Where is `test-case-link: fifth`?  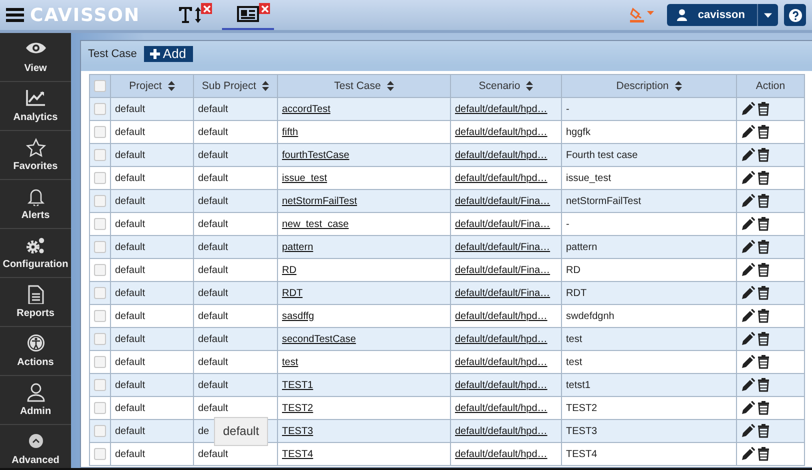
test-case-link: fifth is located at coordinates (290, 132).